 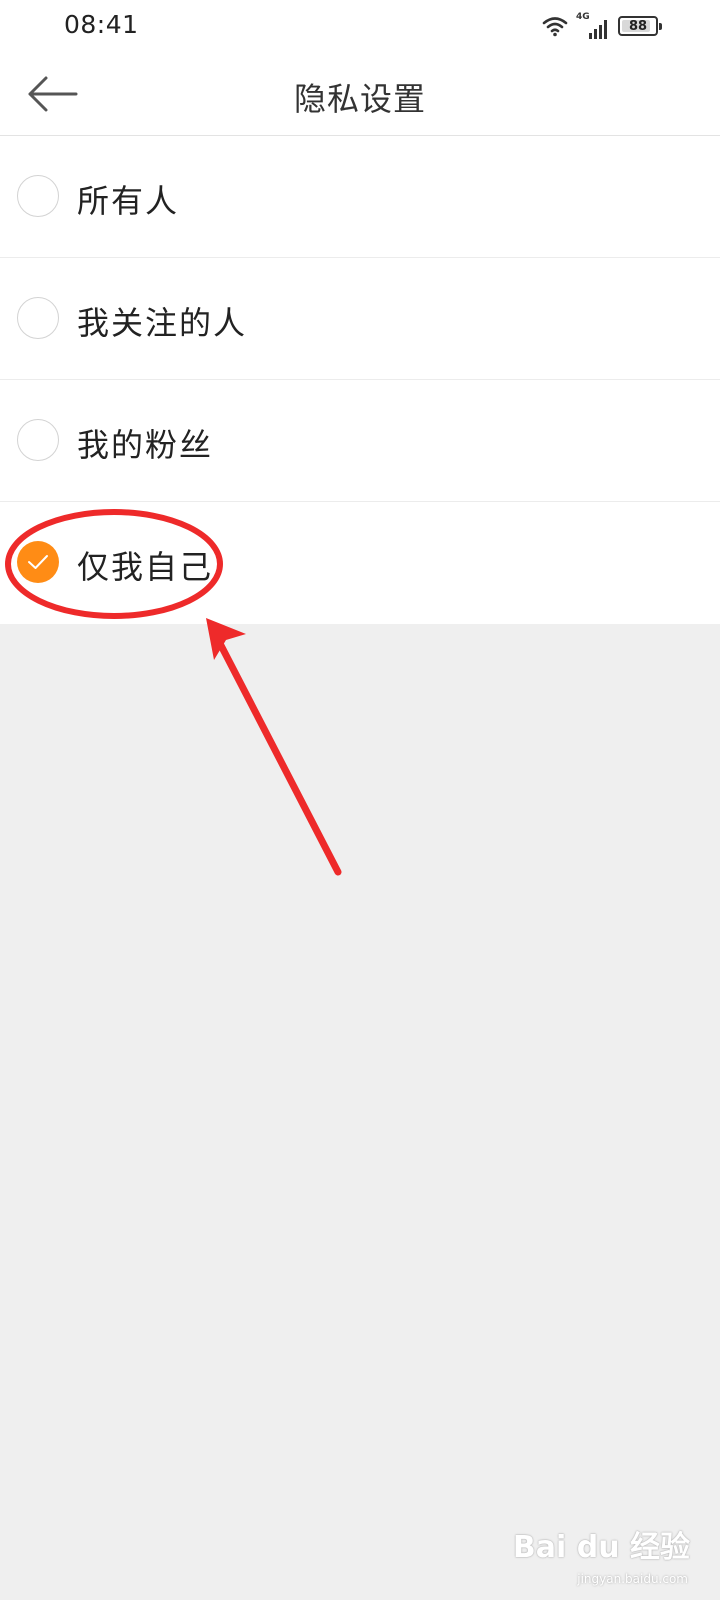 I want to click on checkmark-icon, so click(x=38, y=562).